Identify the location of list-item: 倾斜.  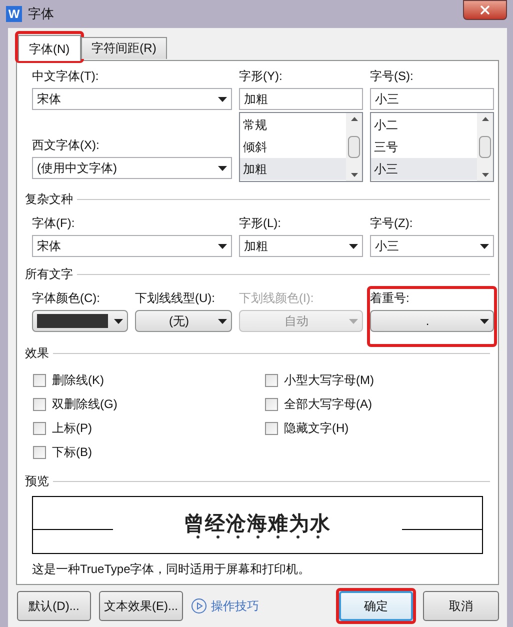
(293, 147).